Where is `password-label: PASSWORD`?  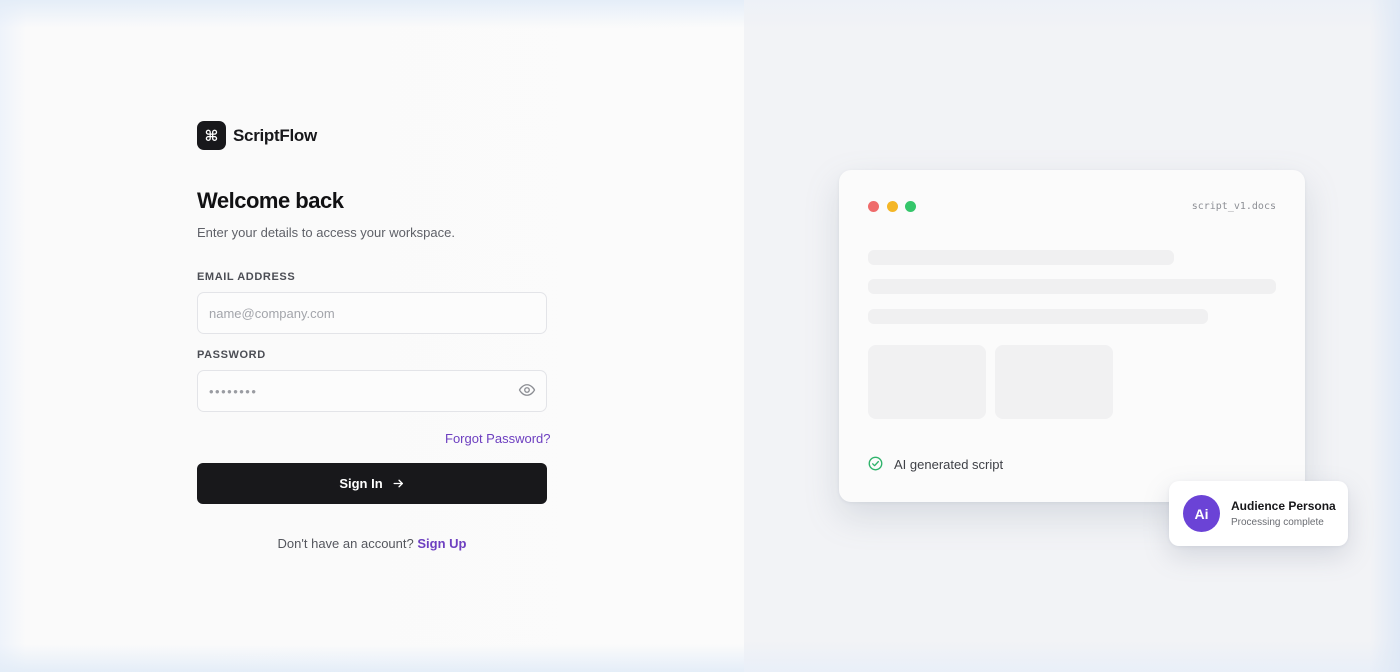
password-label: PASSWORD is located at coordinates (231, 355).